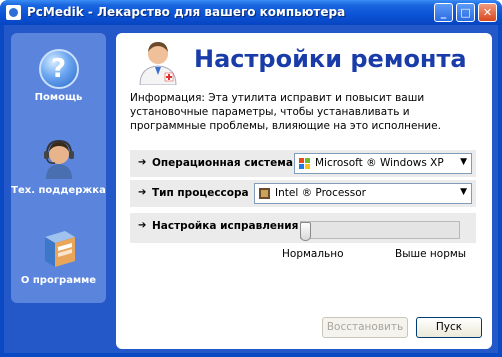 This screenshot has width=502, height=357. I want to click on app-icon, so click(13, 12).